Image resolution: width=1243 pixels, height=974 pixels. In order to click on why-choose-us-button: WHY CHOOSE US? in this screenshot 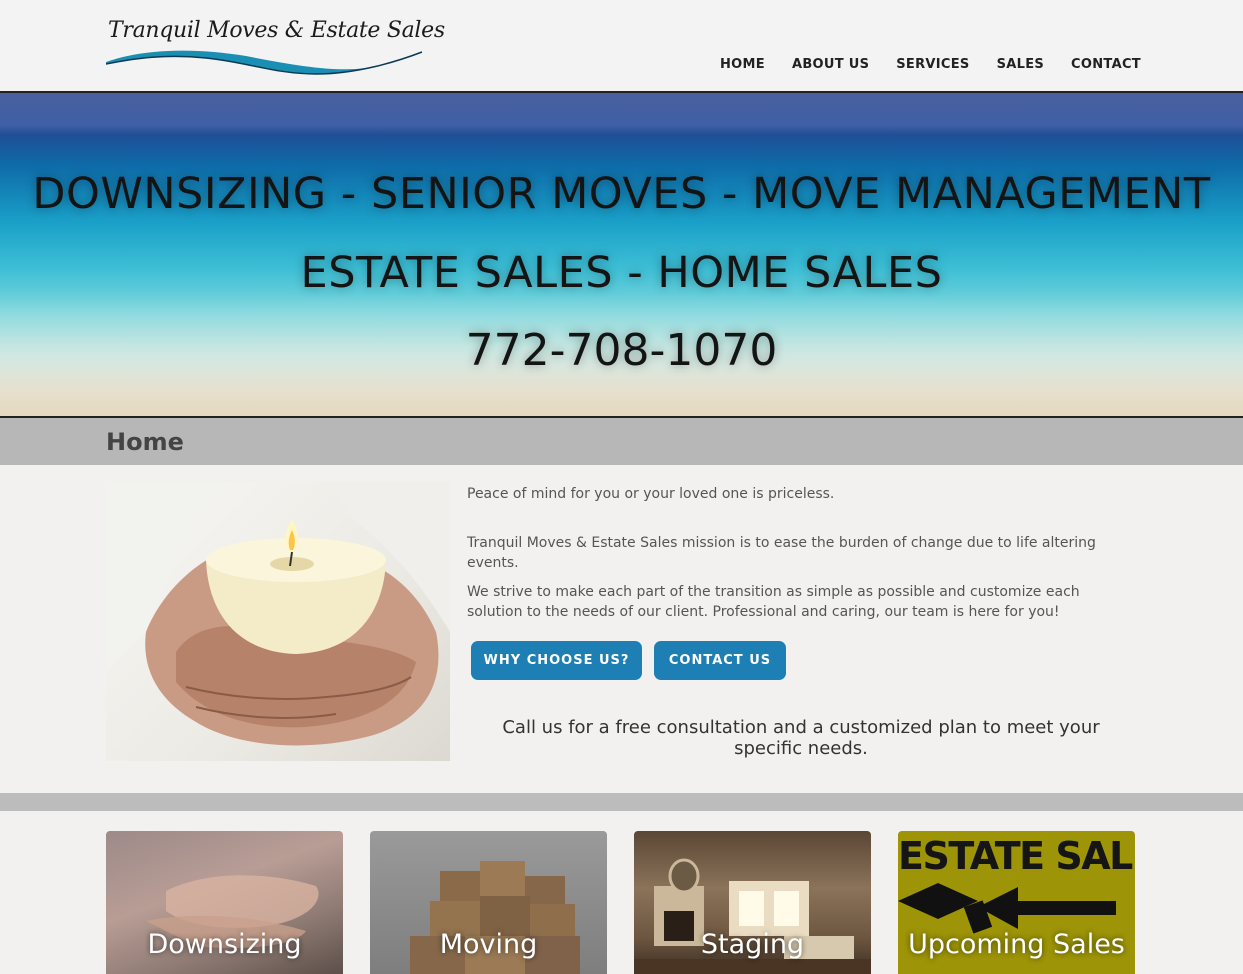, I will do `click(556, 660)`.